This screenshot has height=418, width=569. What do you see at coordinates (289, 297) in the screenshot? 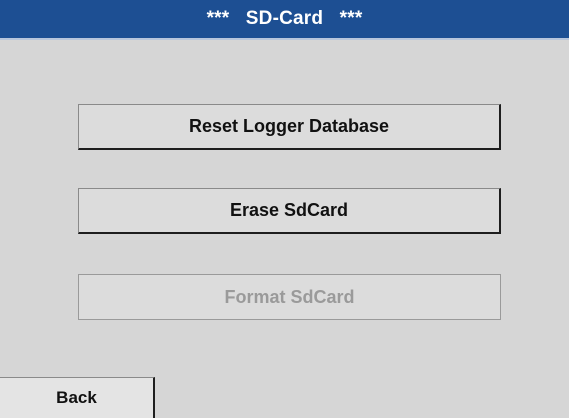
I see `format-sdcard-button: Format SdCard` at bounding box center [289, 297].